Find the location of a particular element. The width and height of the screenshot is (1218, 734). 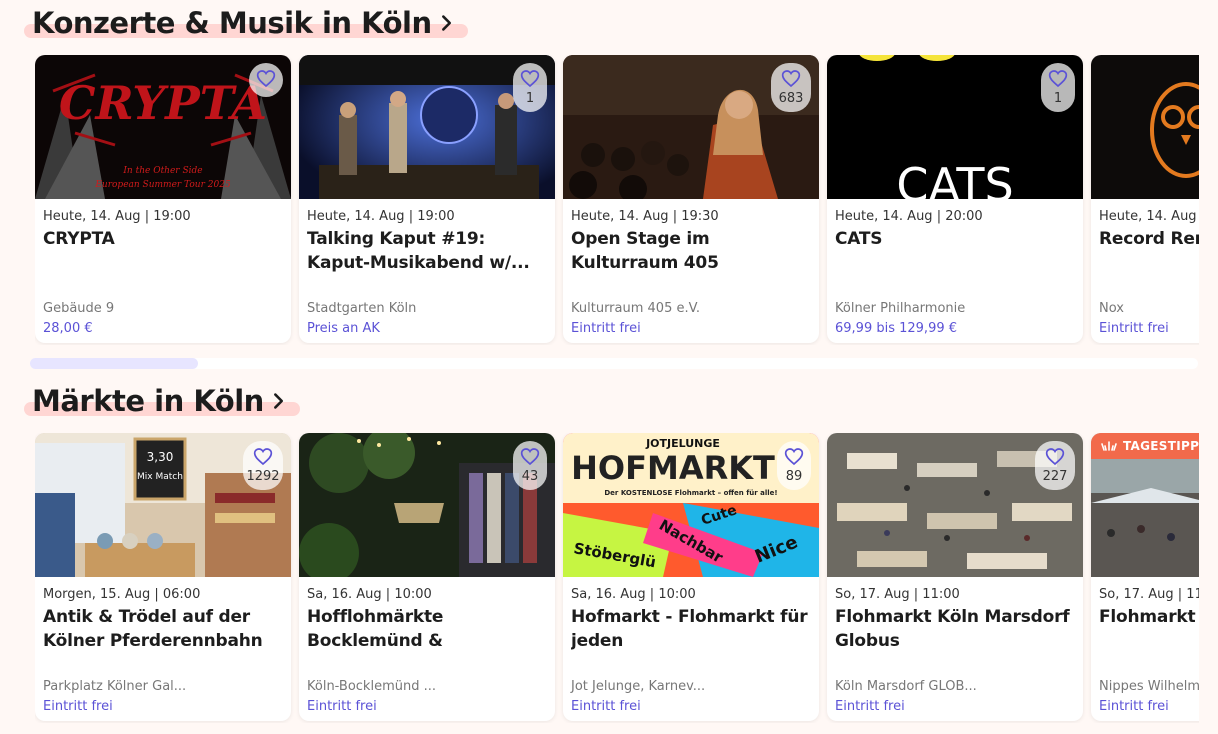

favorite-button: 43 is located at coordinates (530, 465).